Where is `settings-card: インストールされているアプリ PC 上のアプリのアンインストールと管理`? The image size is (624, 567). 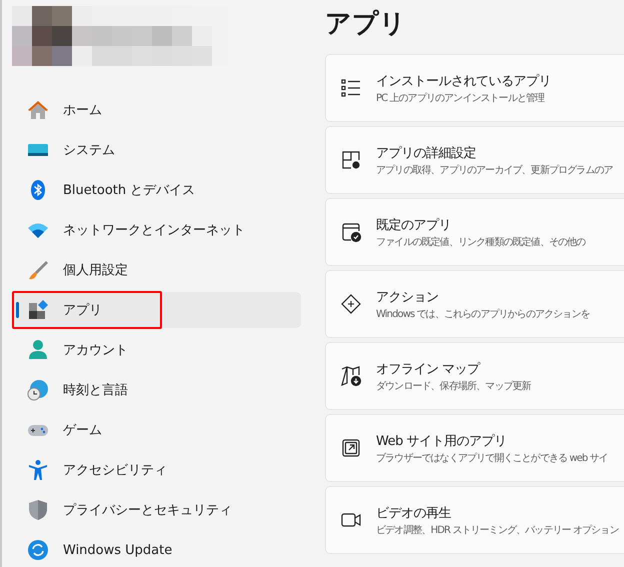 settings-card: インストールされているアプリ PC 上のアプリのアンインストールと管理 is located at coordinates (474, 88).